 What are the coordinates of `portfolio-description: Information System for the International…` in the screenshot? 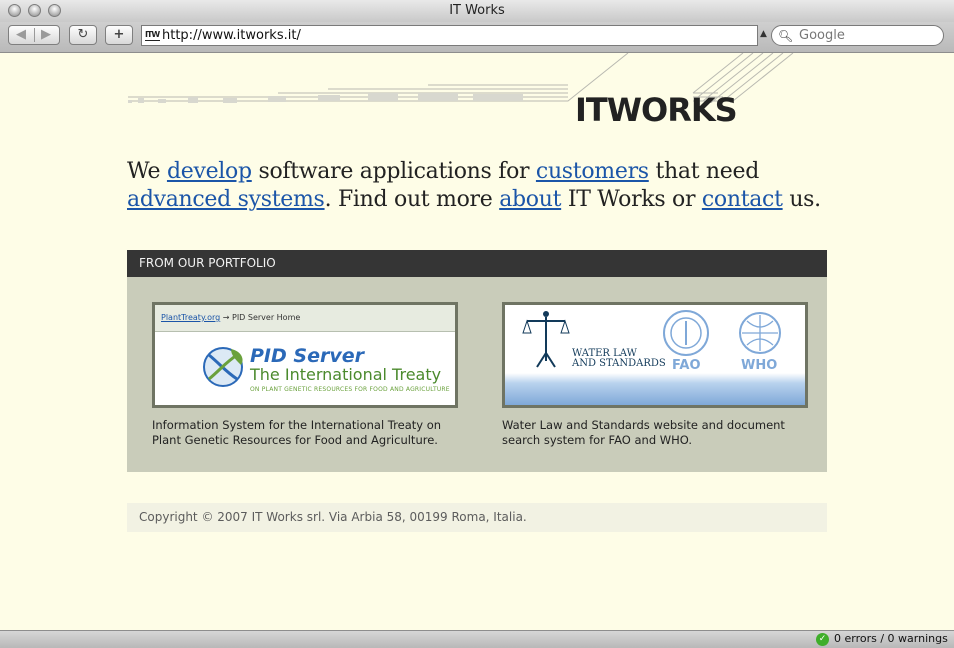 It's located at (297, 432).